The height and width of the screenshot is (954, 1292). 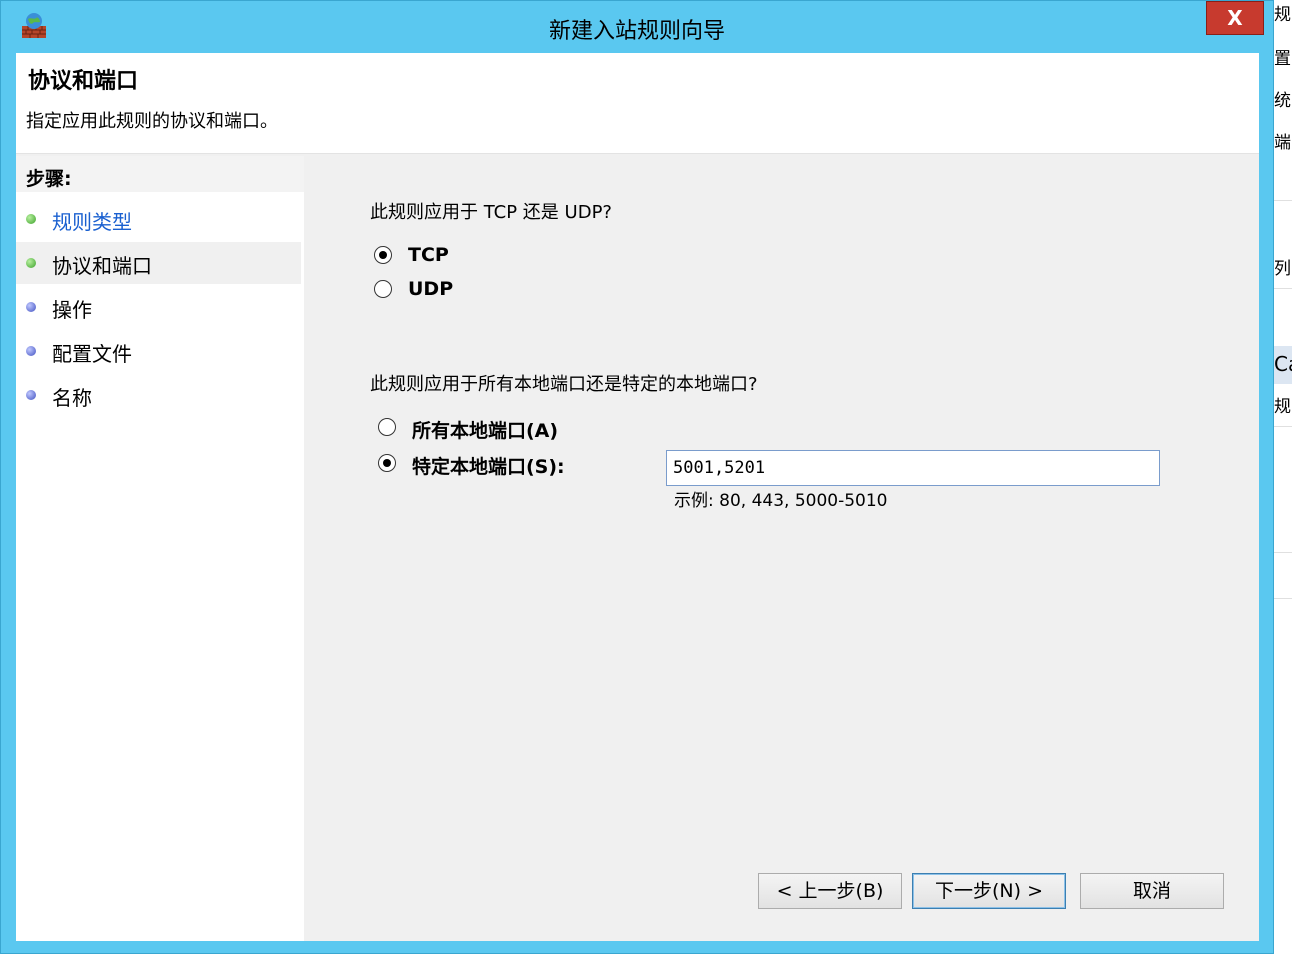 I want to click on page-description: 指定应用此规则的协议和端口。, so click(x=152, y=121).